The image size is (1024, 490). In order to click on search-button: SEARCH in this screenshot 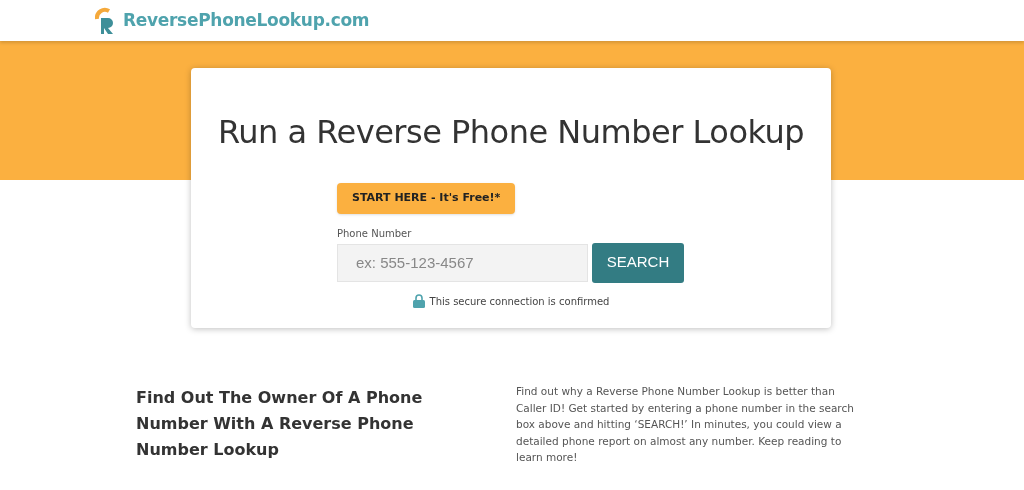, I will do `click(638, 262)`.